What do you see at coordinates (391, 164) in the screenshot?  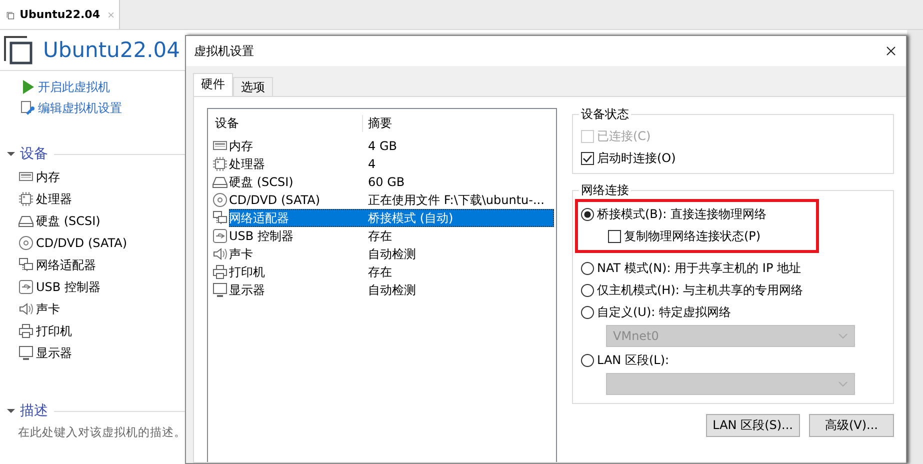 I see `table-row: 处理器 4` at bounding box center [391, 164].